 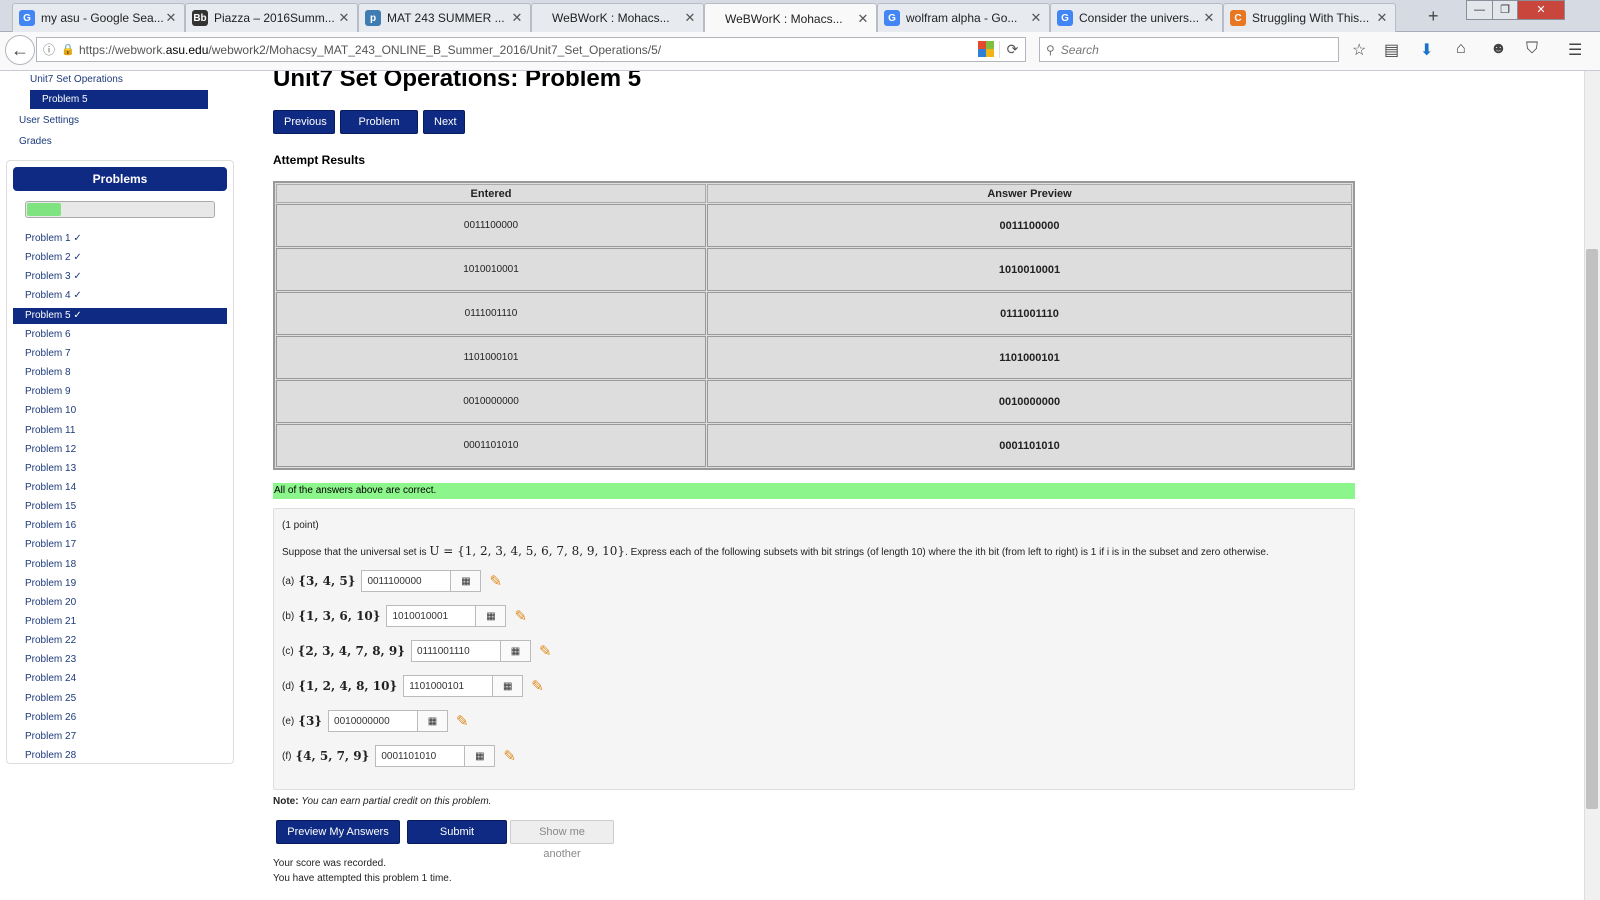 What do you see at coordinates (120, 315) in the screenshot?
I see `problem-list-item: Problem 5 ✓` at bounding box center [120, 315].